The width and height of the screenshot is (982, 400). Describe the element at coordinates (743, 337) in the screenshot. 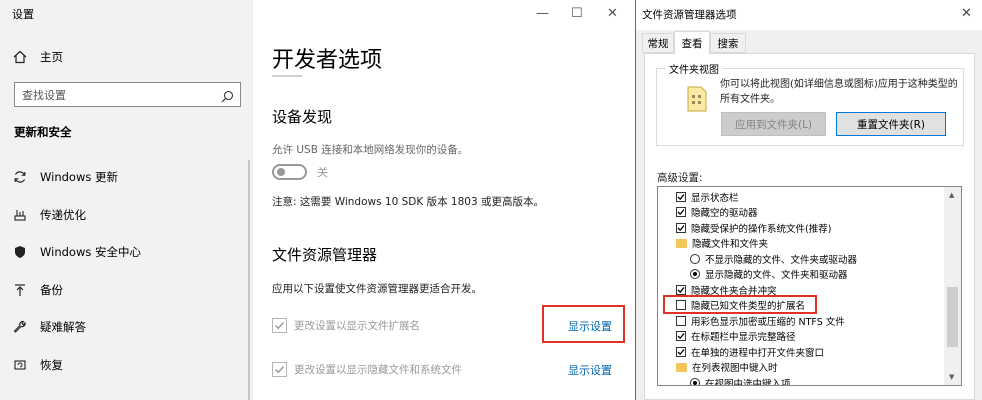

I see `setting-label: 在标题栏中显示完整路径` at that location.